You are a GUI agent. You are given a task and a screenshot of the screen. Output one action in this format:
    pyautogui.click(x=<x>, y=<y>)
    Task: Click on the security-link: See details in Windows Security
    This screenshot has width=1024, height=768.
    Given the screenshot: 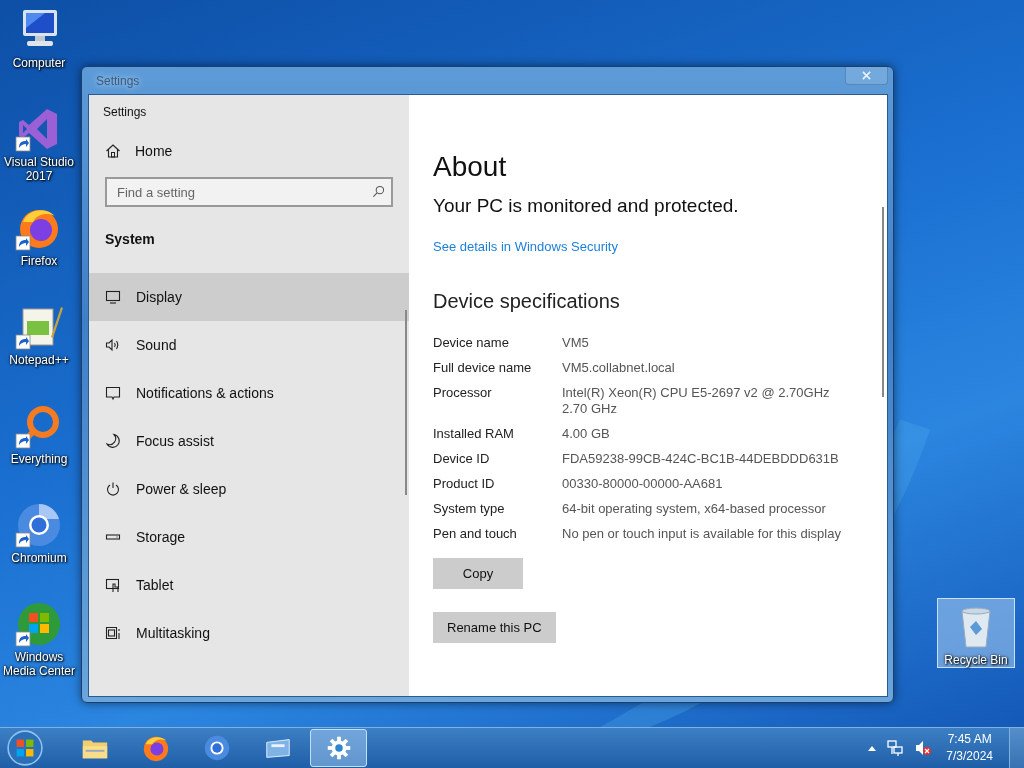 What is the action you would take?
    pyautogui.click(x=525, y=246)
    